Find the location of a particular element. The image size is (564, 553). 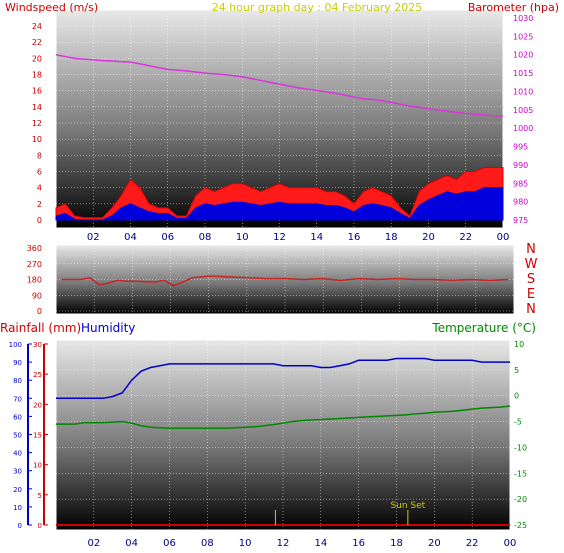

wind-y-tick: 18 is located at coordinates (37, 75).